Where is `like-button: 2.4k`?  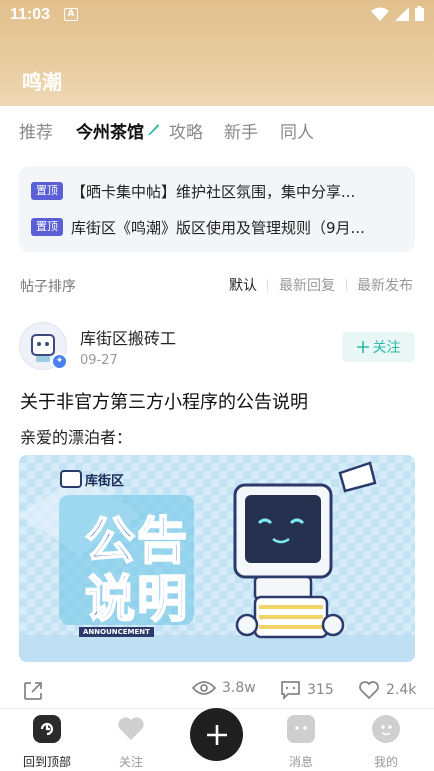
like-button: 2.4k is located at coordinates (387, 690).